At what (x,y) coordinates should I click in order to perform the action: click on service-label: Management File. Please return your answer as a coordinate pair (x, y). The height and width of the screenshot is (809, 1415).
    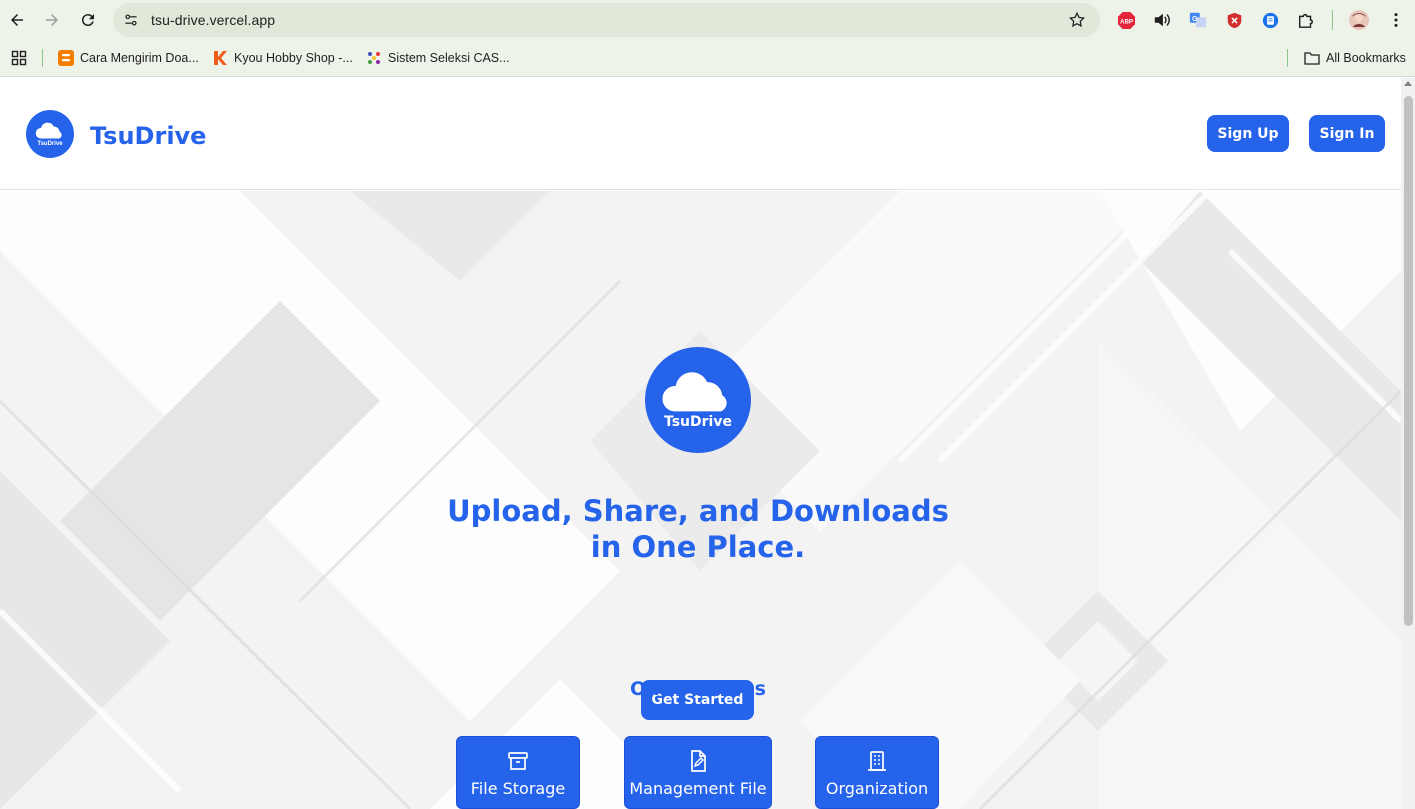
    Looking at the image, I should click on (698, 788).